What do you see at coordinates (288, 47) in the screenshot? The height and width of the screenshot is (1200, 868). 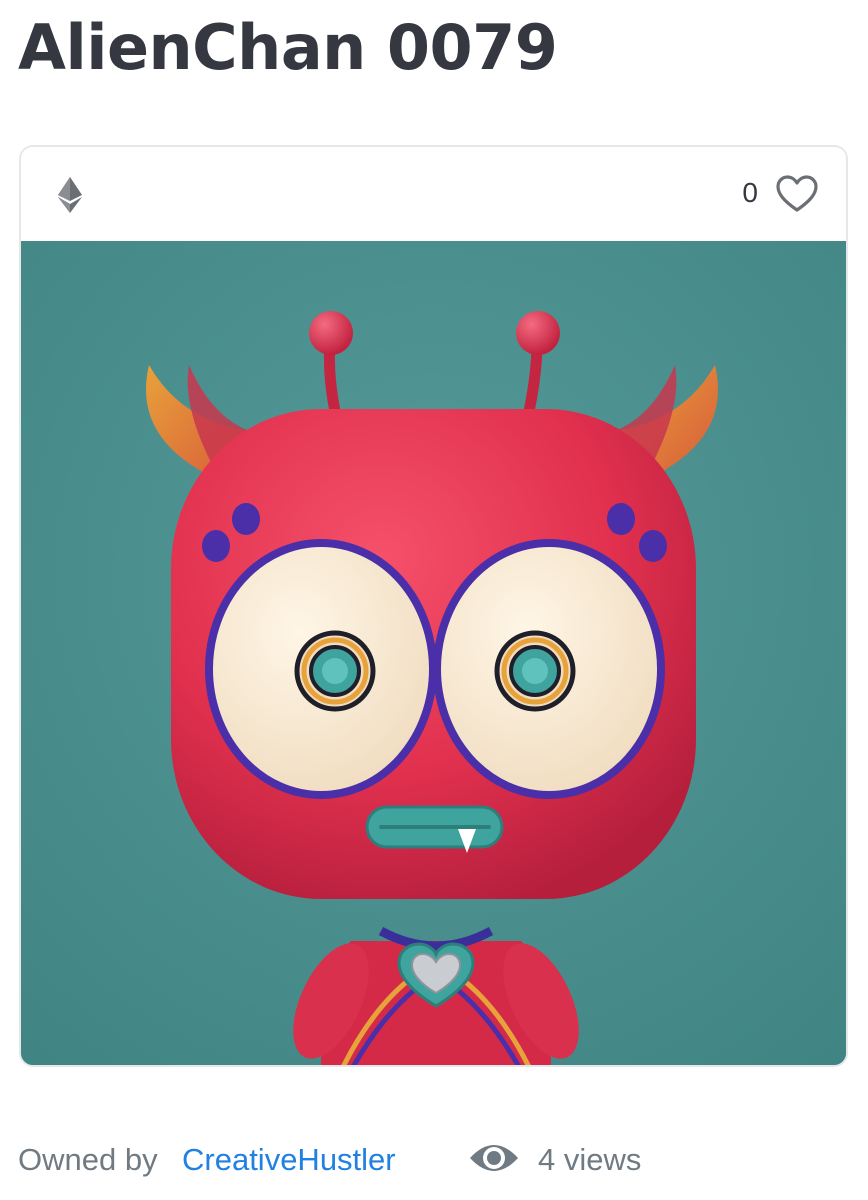 I see `asset-title: AlienChan 0079` at bounding box center [288, 47].